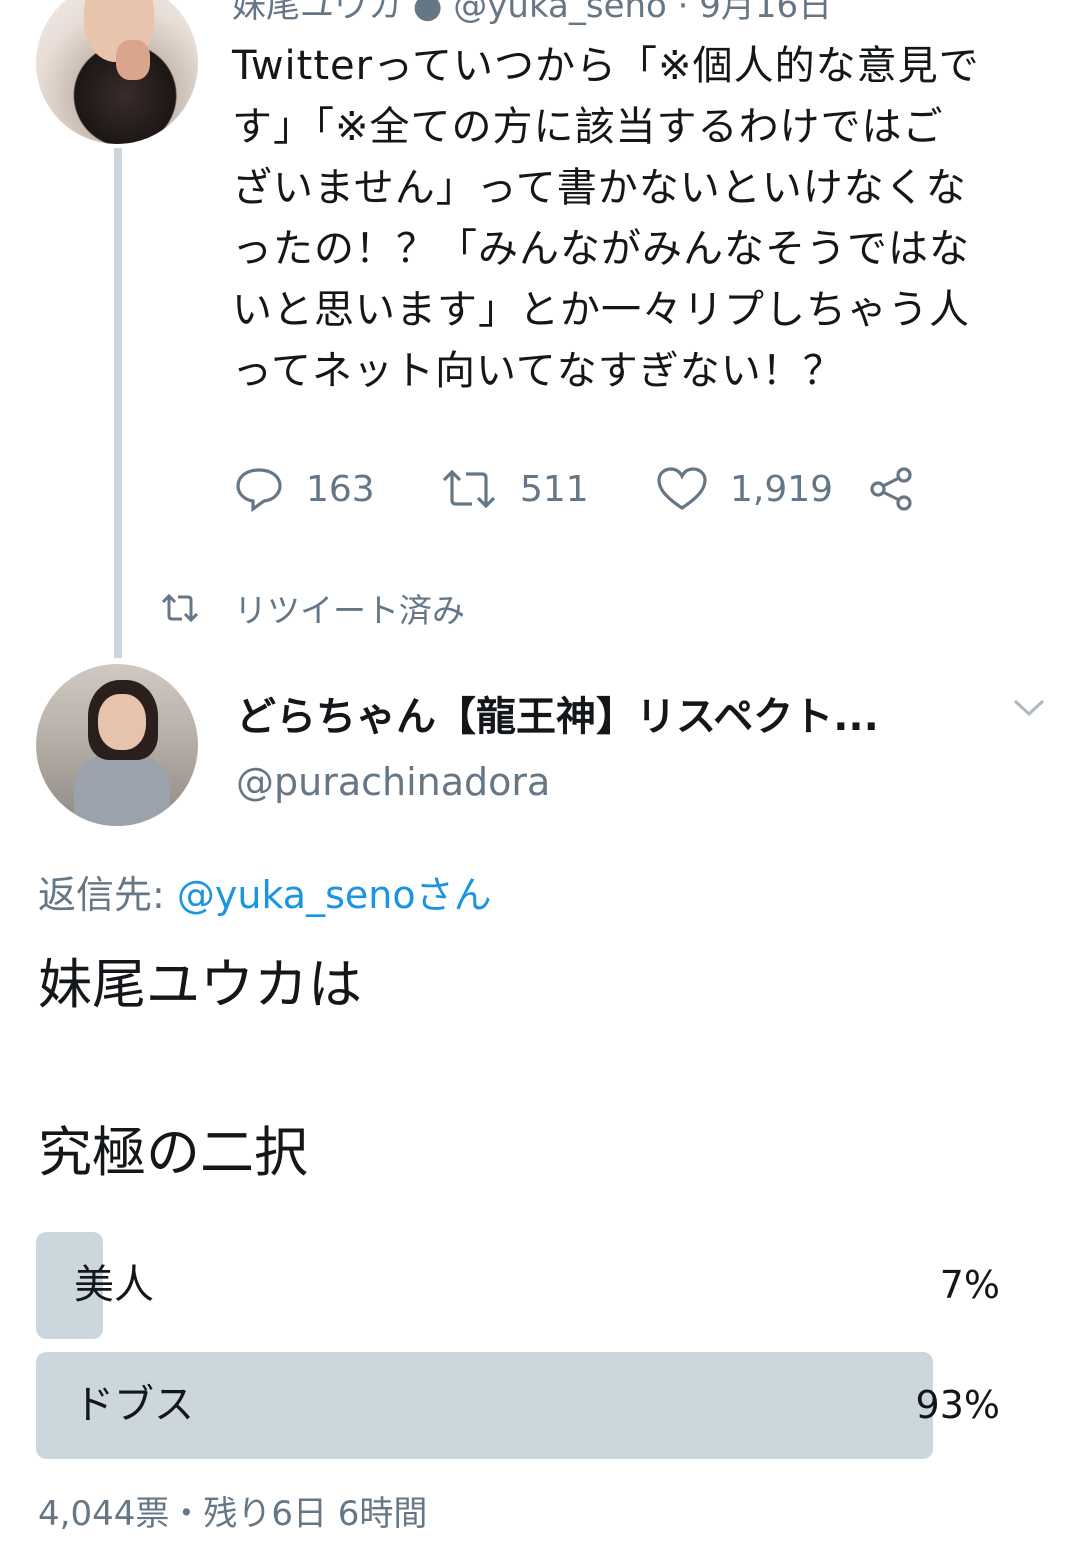 The image size is (1080, 1548). I want to click on reply-icon, so click(259, 490).